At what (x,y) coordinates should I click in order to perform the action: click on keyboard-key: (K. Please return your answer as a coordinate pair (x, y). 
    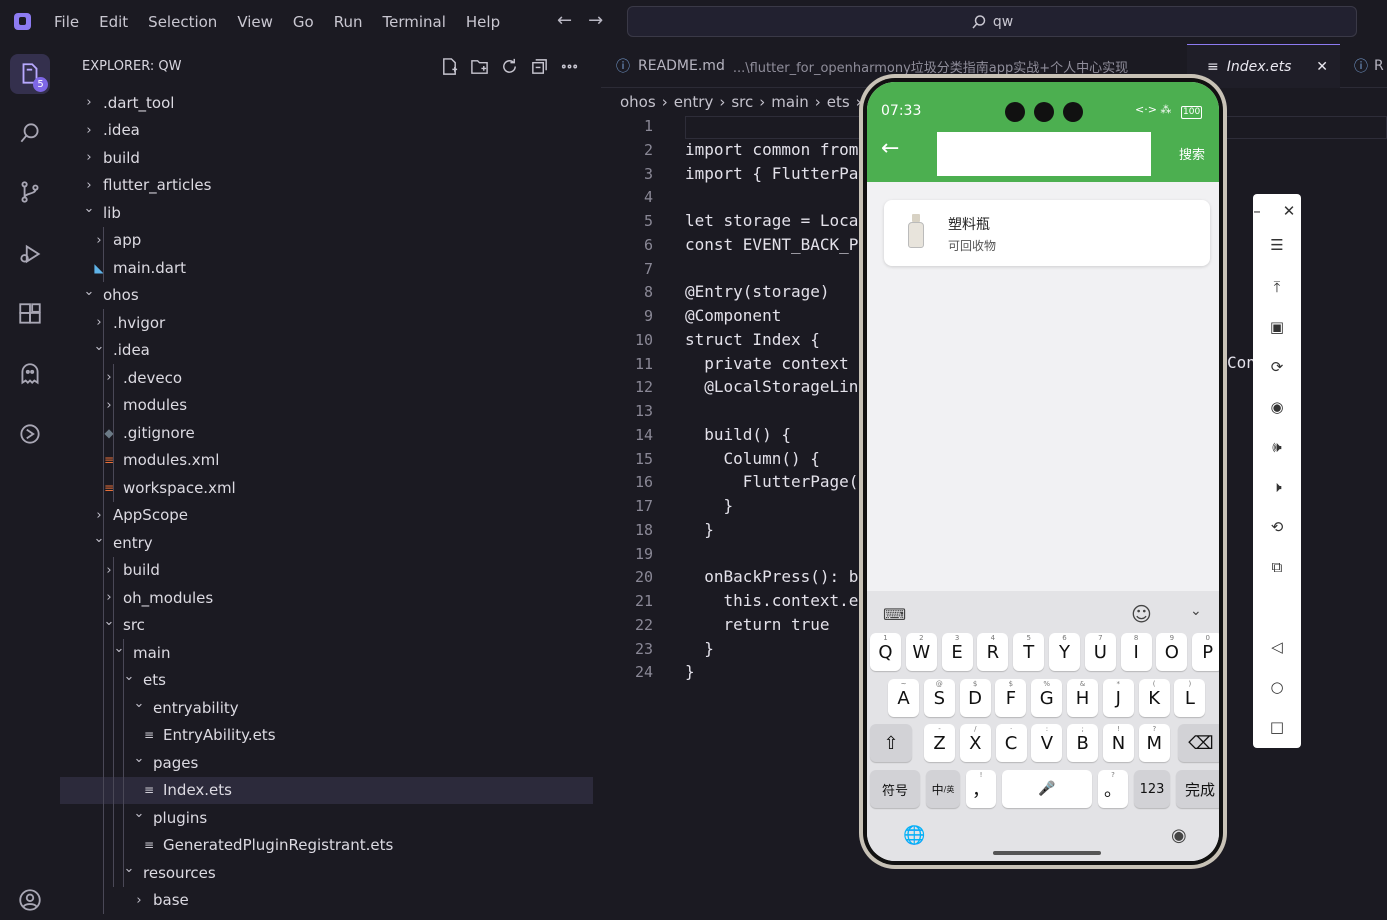
    Looking at the image, I should click on (1154, 698).